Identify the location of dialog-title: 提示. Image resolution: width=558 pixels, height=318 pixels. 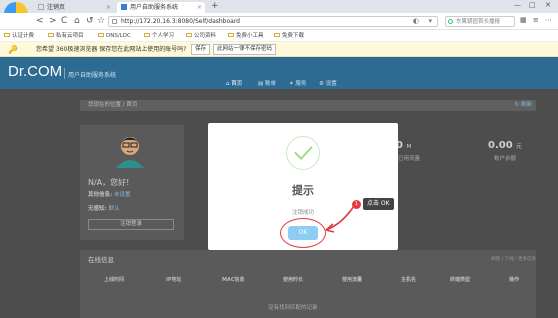
(303, 190).